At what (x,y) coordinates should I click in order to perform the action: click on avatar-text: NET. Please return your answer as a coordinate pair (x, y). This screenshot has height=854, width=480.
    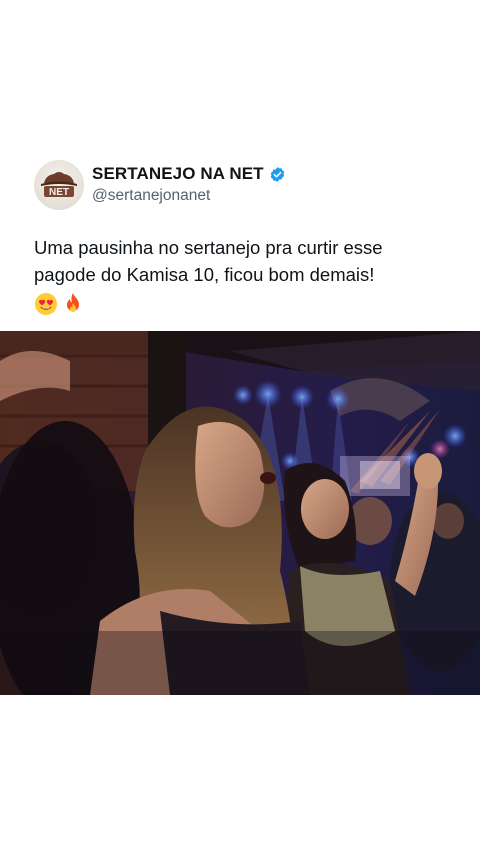
    Looking at the image, I should click on (59, 192).